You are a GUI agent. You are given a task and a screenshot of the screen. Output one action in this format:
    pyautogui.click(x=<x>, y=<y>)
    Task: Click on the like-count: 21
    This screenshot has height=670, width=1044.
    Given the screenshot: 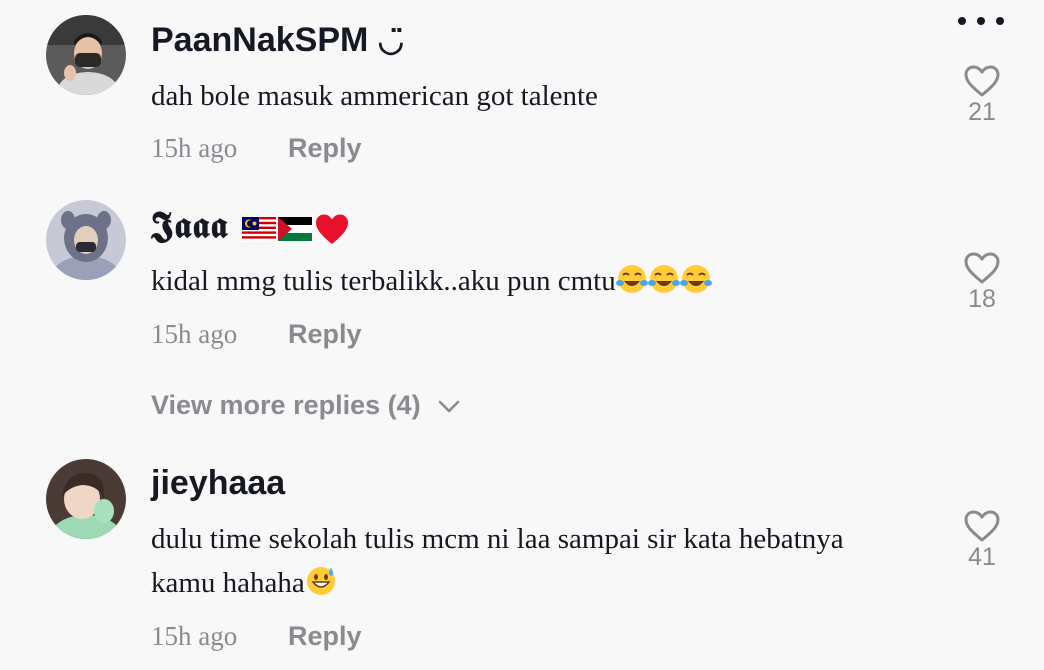 What is the action you would take?
    pyautogui.click(x=982, y=112)
    